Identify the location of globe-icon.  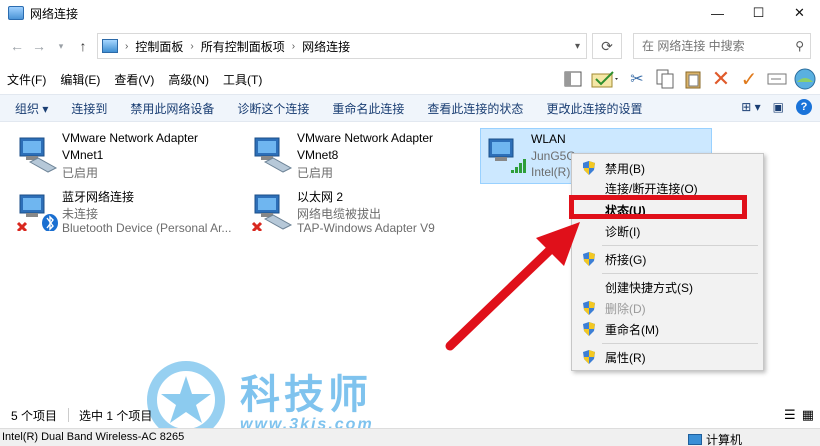
(805, 79).